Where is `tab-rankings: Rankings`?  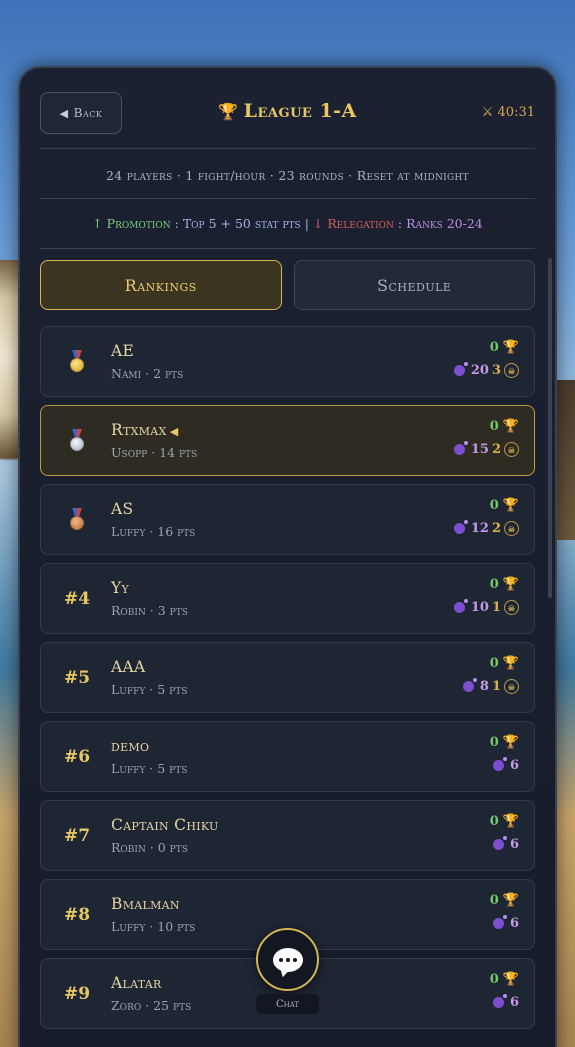 tab-rankings: Rankings is located at coordinates (161, 285).